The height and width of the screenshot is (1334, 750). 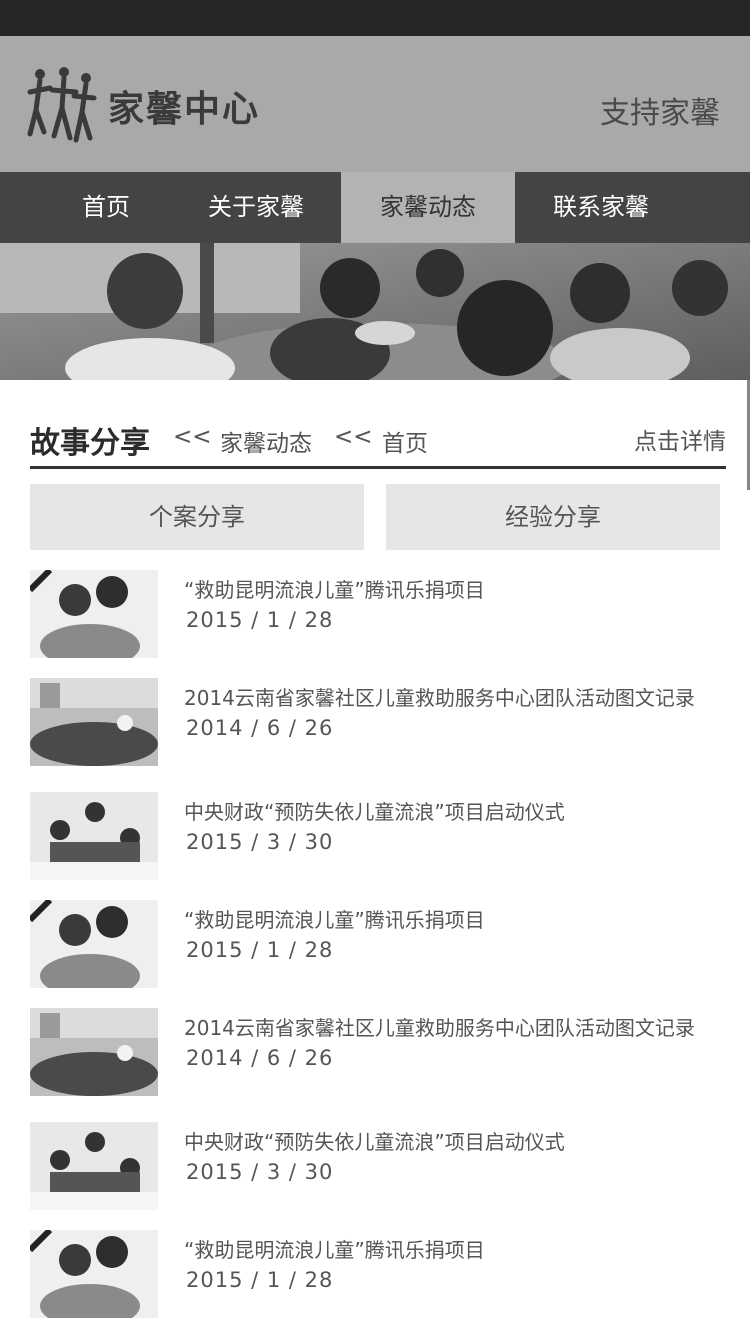 What do you see at coordinates (405, 441) in the screenshot?
I see `breadcrumb-home: 首页` at bounding box center [405, 441].